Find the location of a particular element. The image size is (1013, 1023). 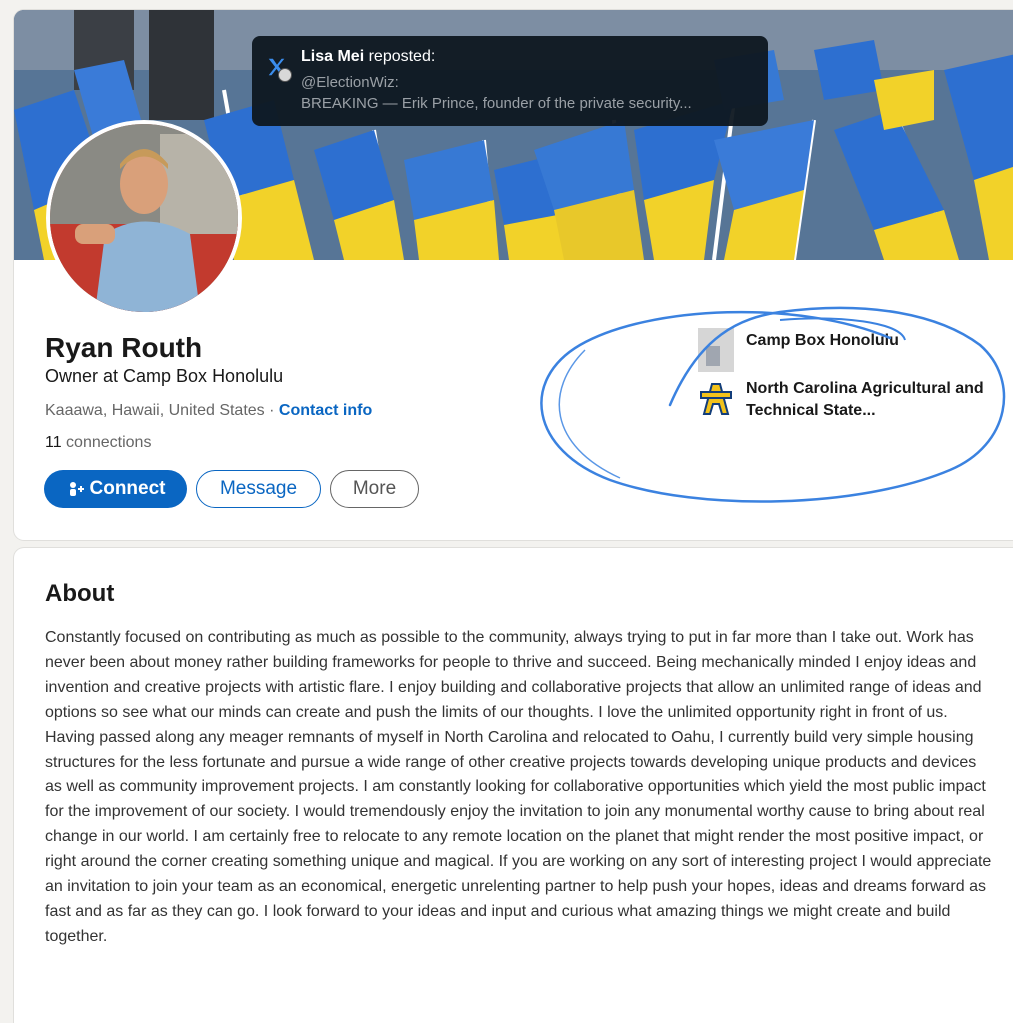

contact-info-link: Contact info is located at coordinates (325, 410).